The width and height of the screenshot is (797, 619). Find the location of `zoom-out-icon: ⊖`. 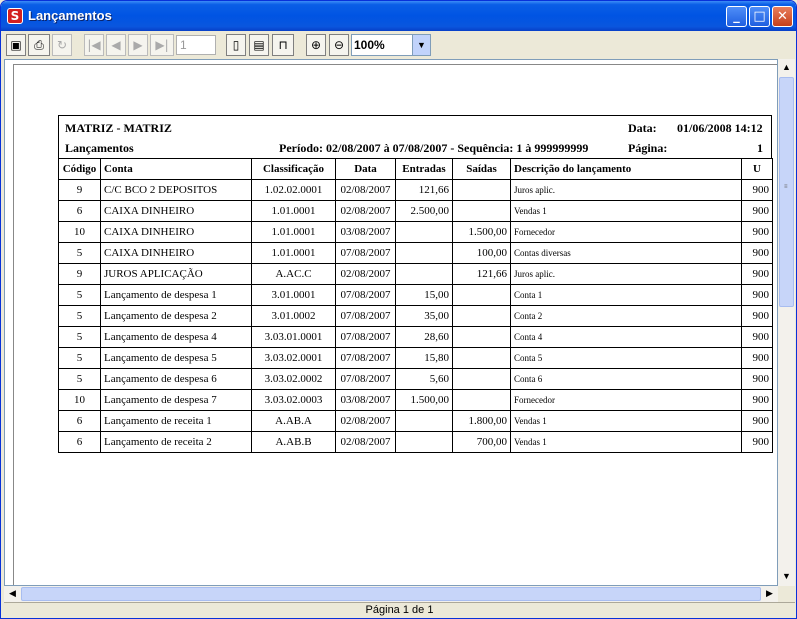

zoom-out-icon: ⊖ is located at coordinates (339, 45).